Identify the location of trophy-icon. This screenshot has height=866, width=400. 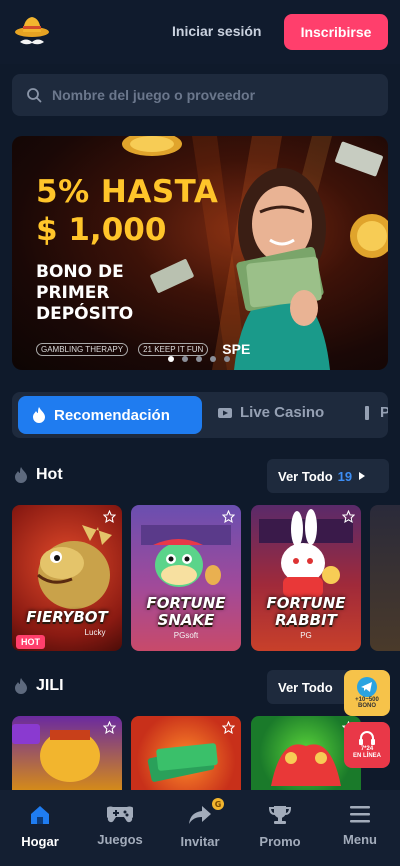
(280, 815).